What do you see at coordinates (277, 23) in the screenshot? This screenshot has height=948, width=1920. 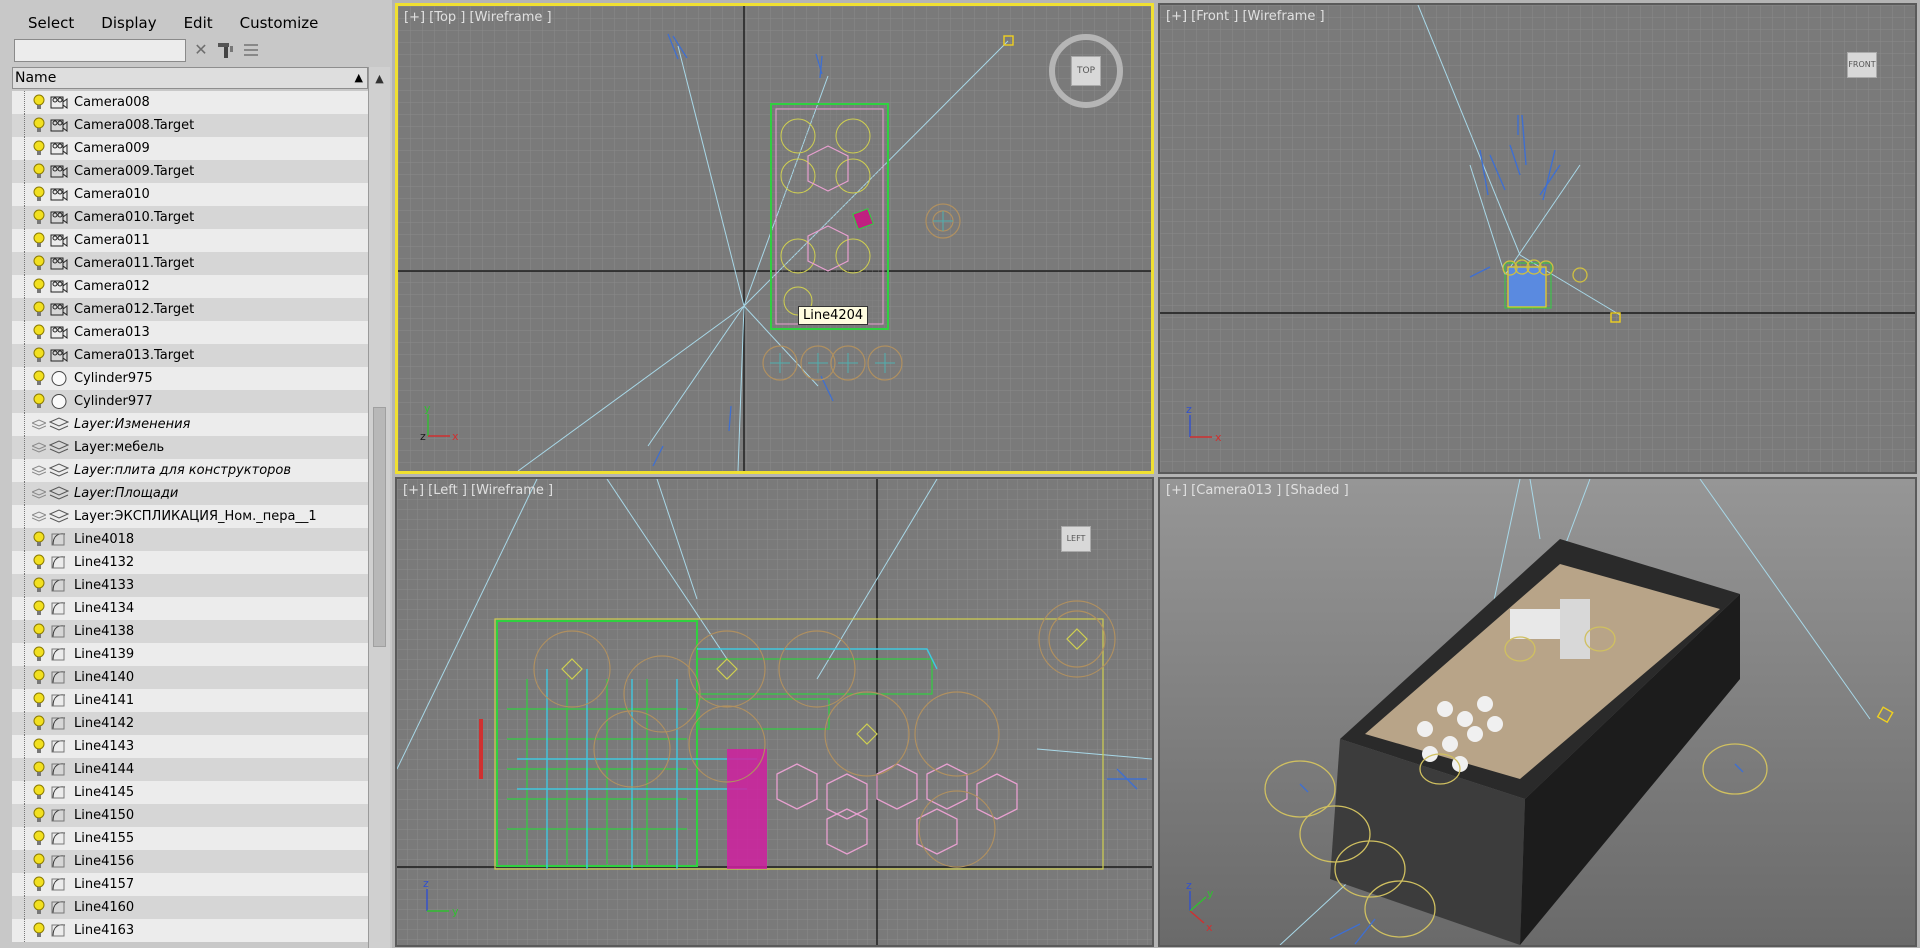 I see `menu-customize: Customize` at bounding box center [277, 23].